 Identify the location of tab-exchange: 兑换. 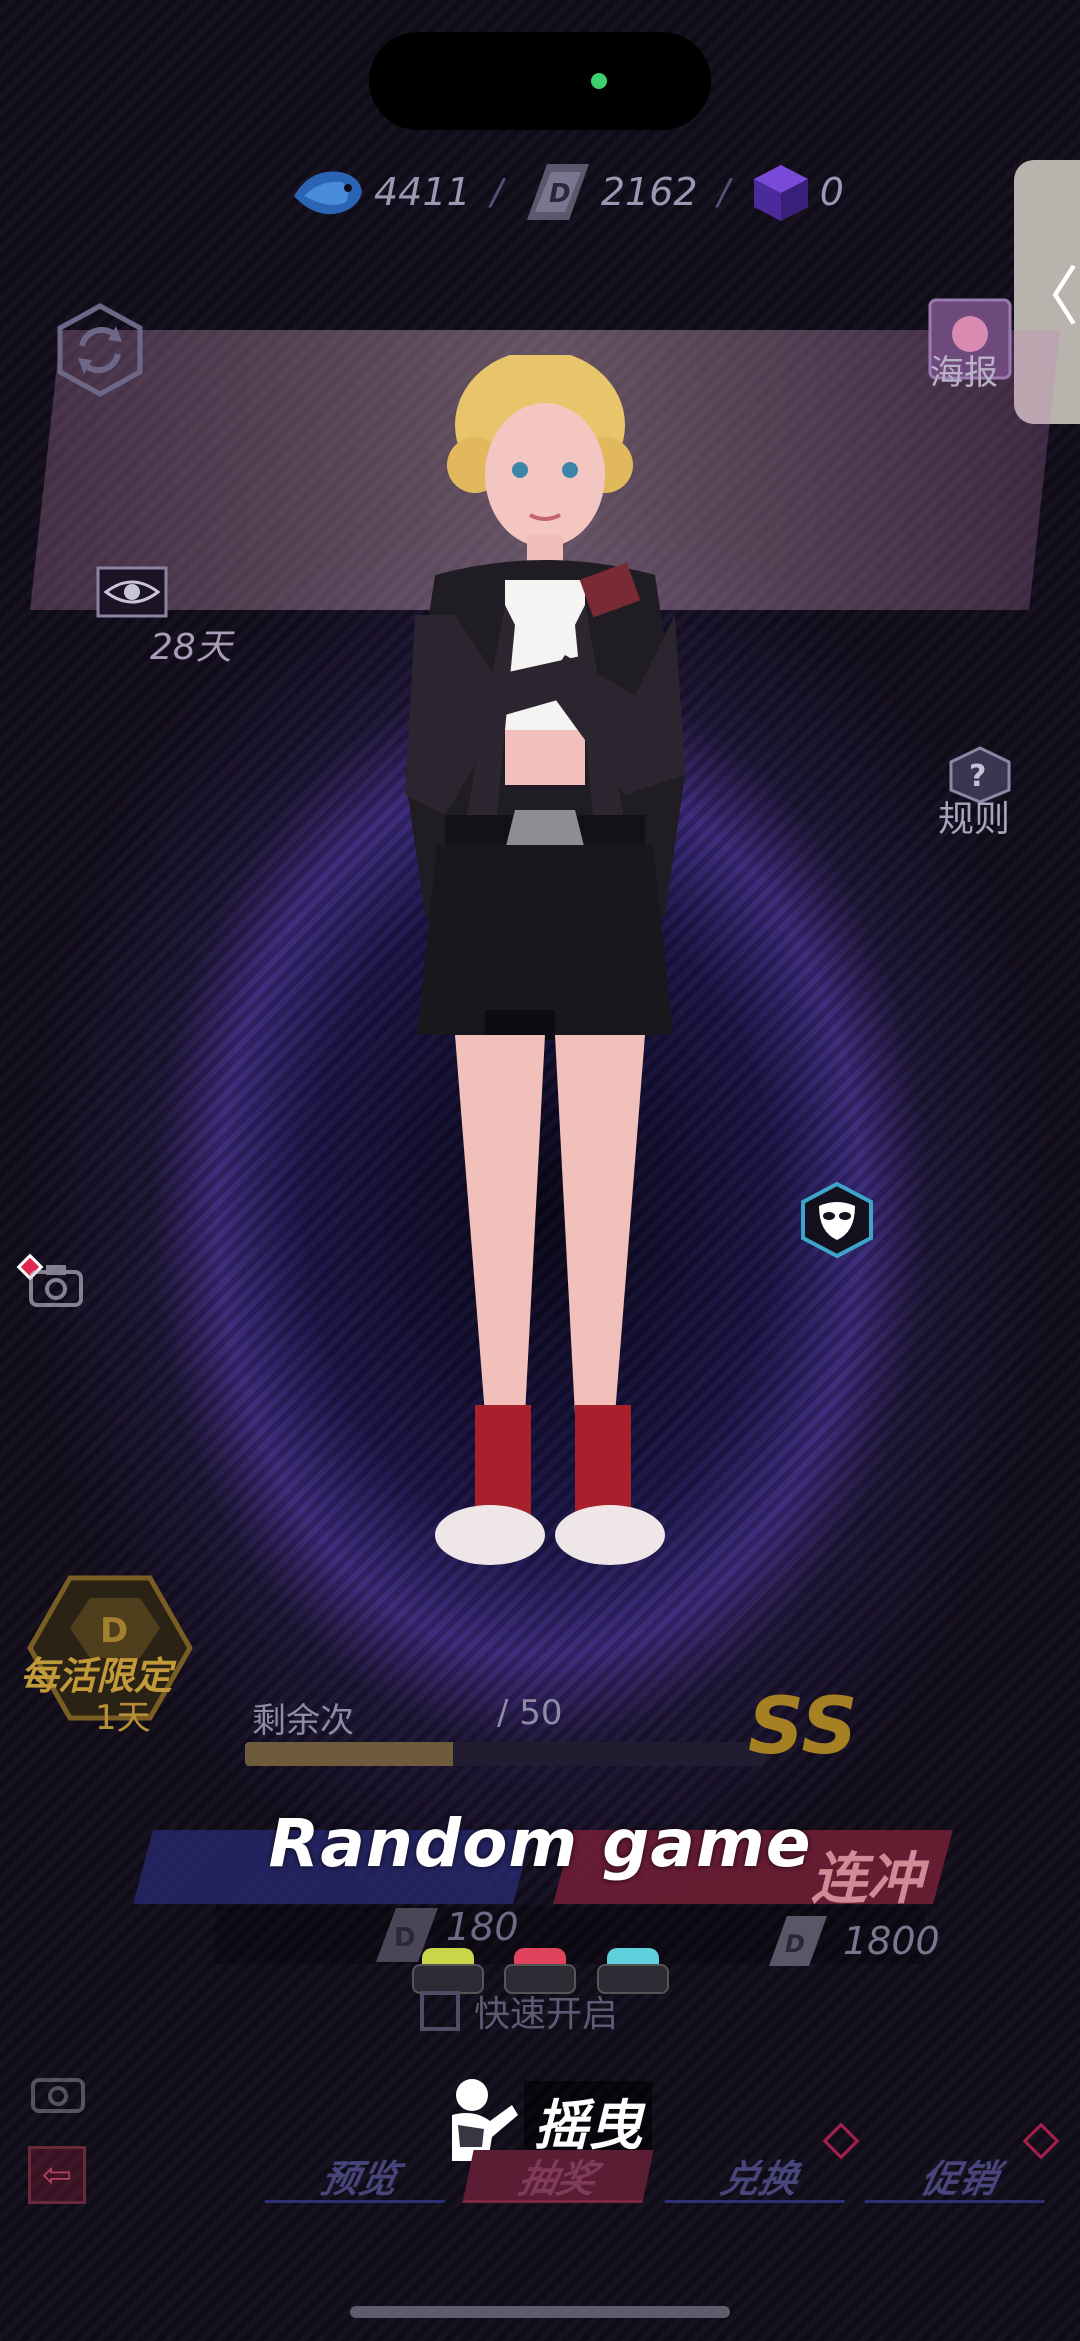
(760, 2176).